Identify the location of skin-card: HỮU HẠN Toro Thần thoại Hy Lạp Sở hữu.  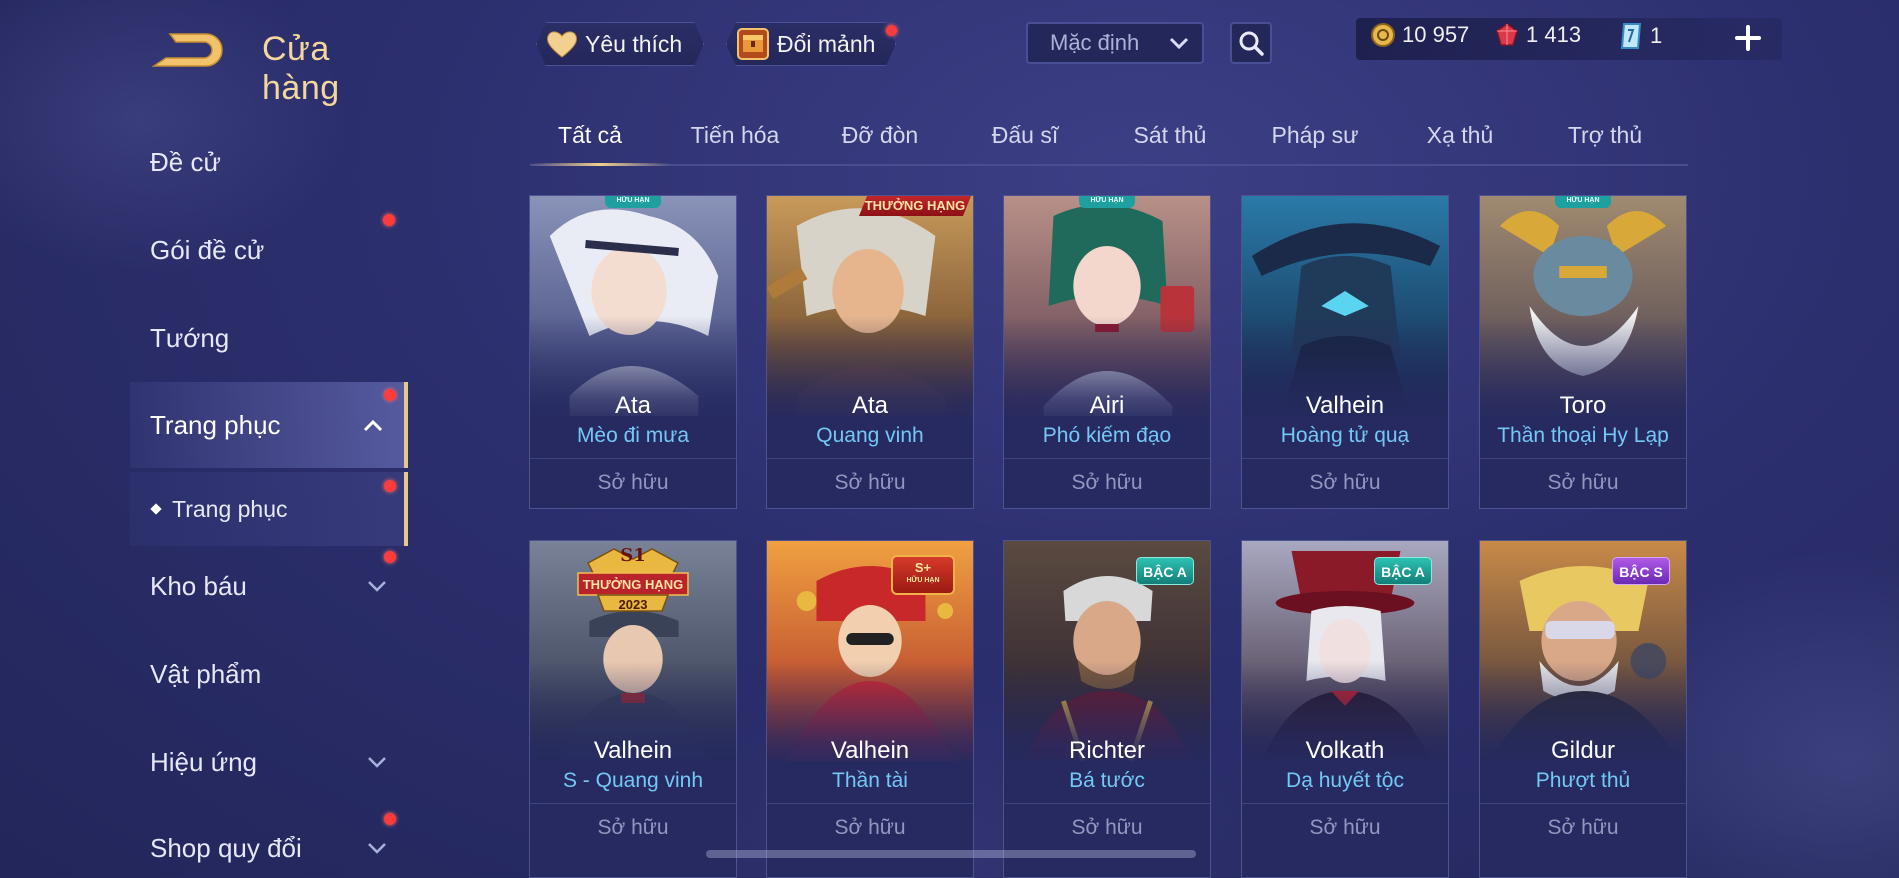
(1583, 352).